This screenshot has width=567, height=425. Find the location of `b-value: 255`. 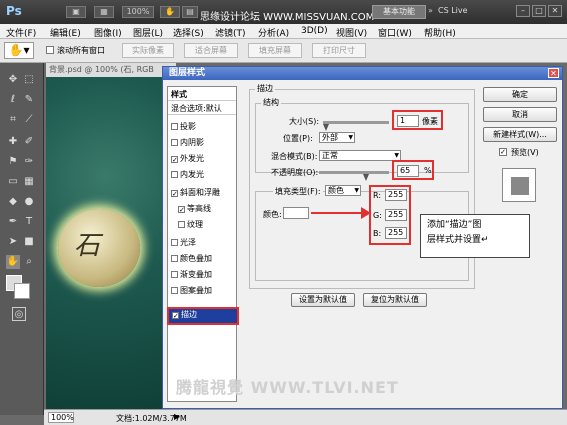

b-value: 255 is located at coordinates (396, 233).